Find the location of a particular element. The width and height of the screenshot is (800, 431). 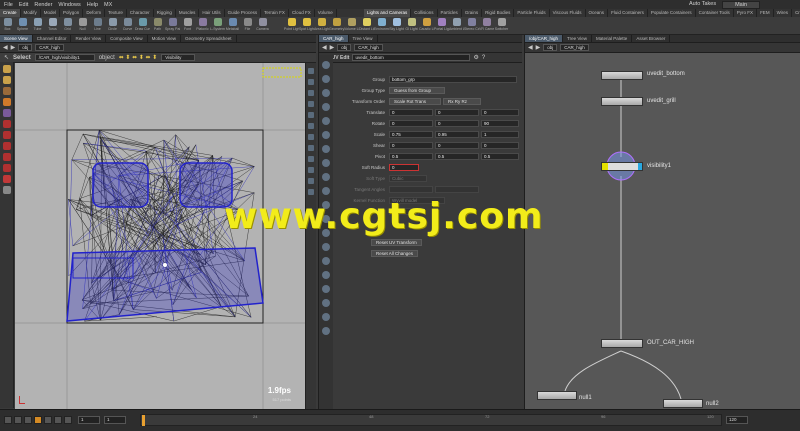

select-arrow-icon: ↖ is located at coordinates (6, 57).